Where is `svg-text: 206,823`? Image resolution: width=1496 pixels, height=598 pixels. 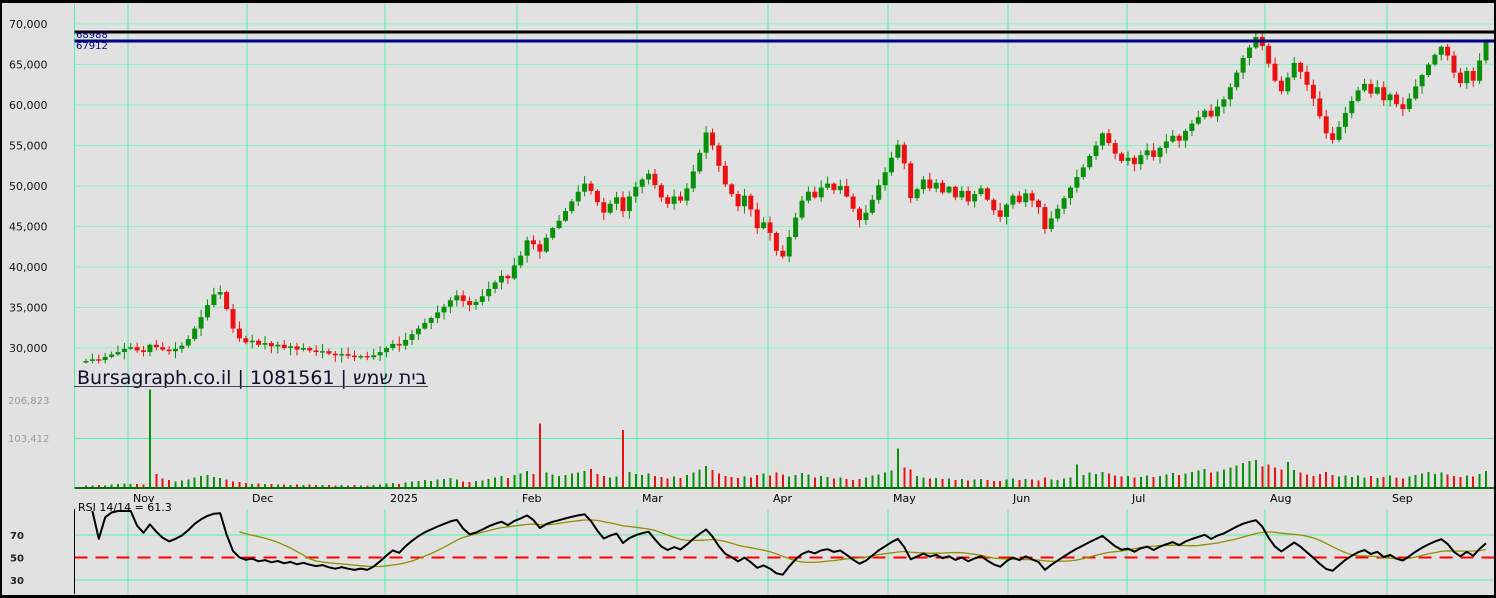 svg-text: 206,823 is located at coordinates (28, 401).